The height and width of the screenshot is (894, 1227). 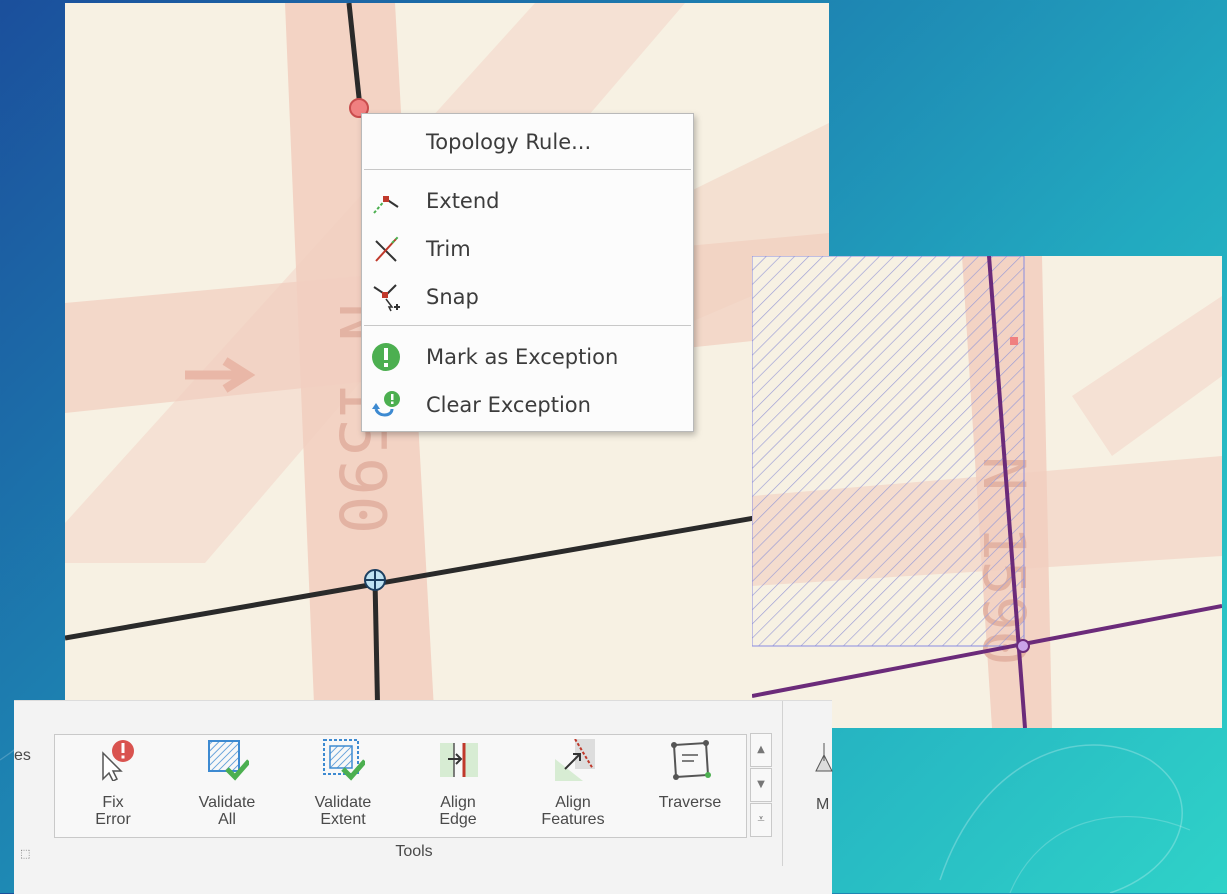 I want to click on menu-item-mark-exception: Mark as Exception, so click(x=527, y=357).